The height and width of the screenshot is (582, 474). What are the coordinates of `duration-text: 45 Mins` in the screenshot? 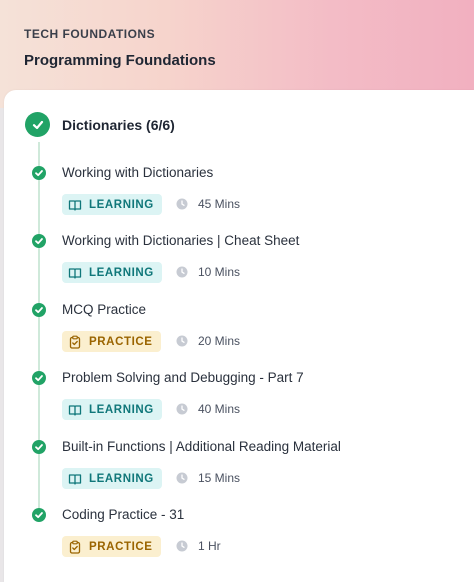 It's located at (219, 204).